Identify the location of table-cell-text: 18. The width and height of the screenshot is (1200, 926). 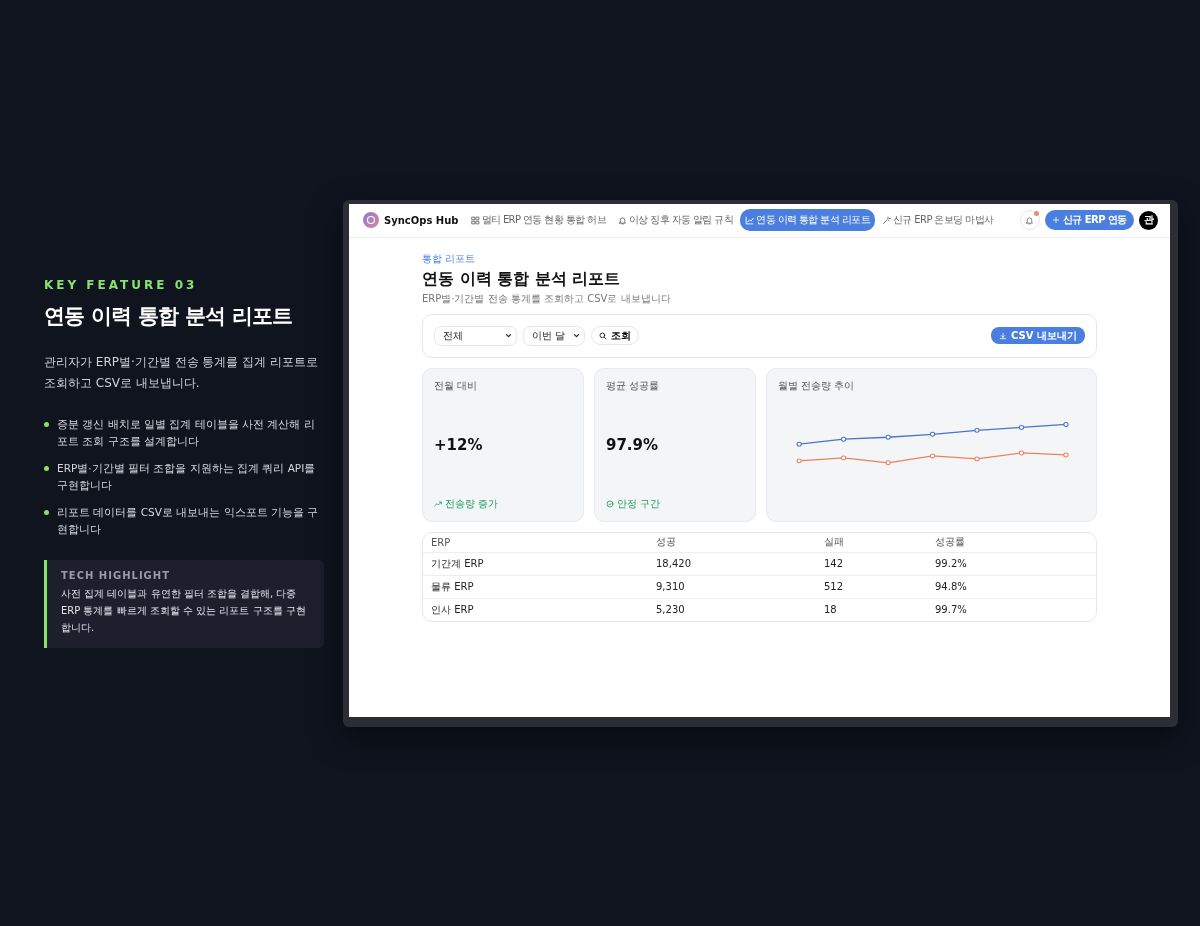
(831, 609).